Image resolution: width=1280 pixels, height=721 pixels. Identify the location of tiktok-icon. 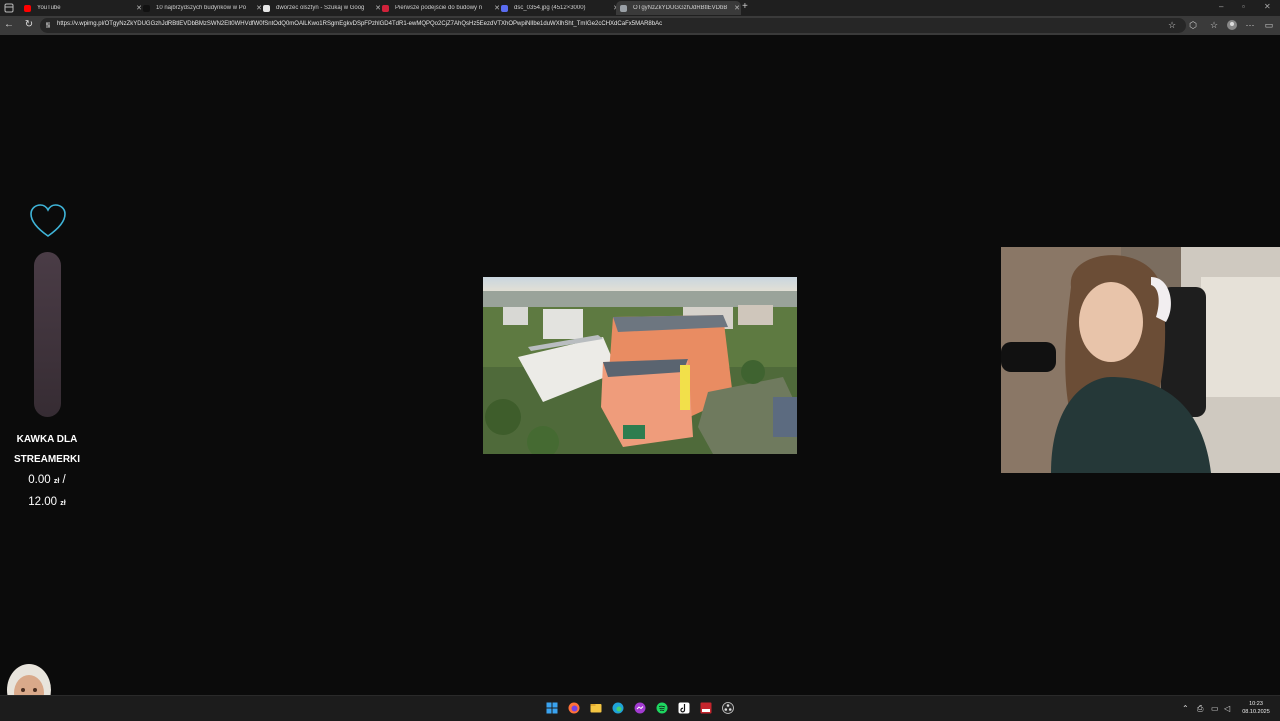
(684, 708).